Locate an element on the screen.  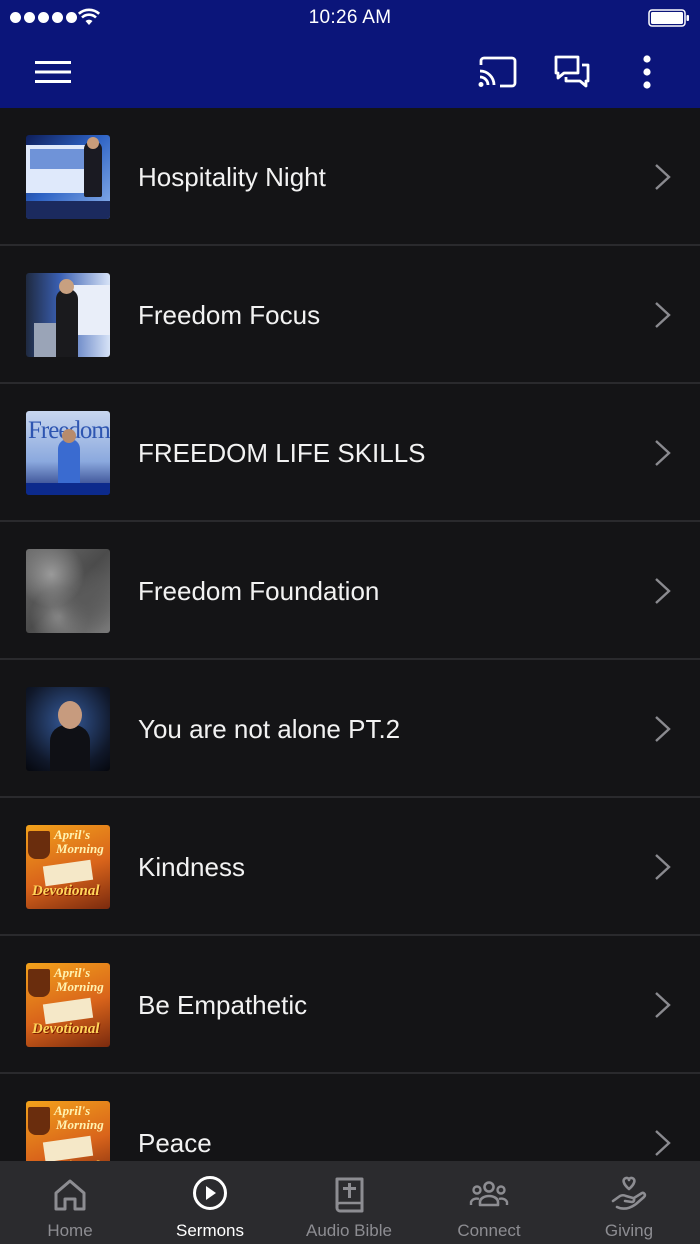
more-vertical-icon is located at coordinates (647, 72).